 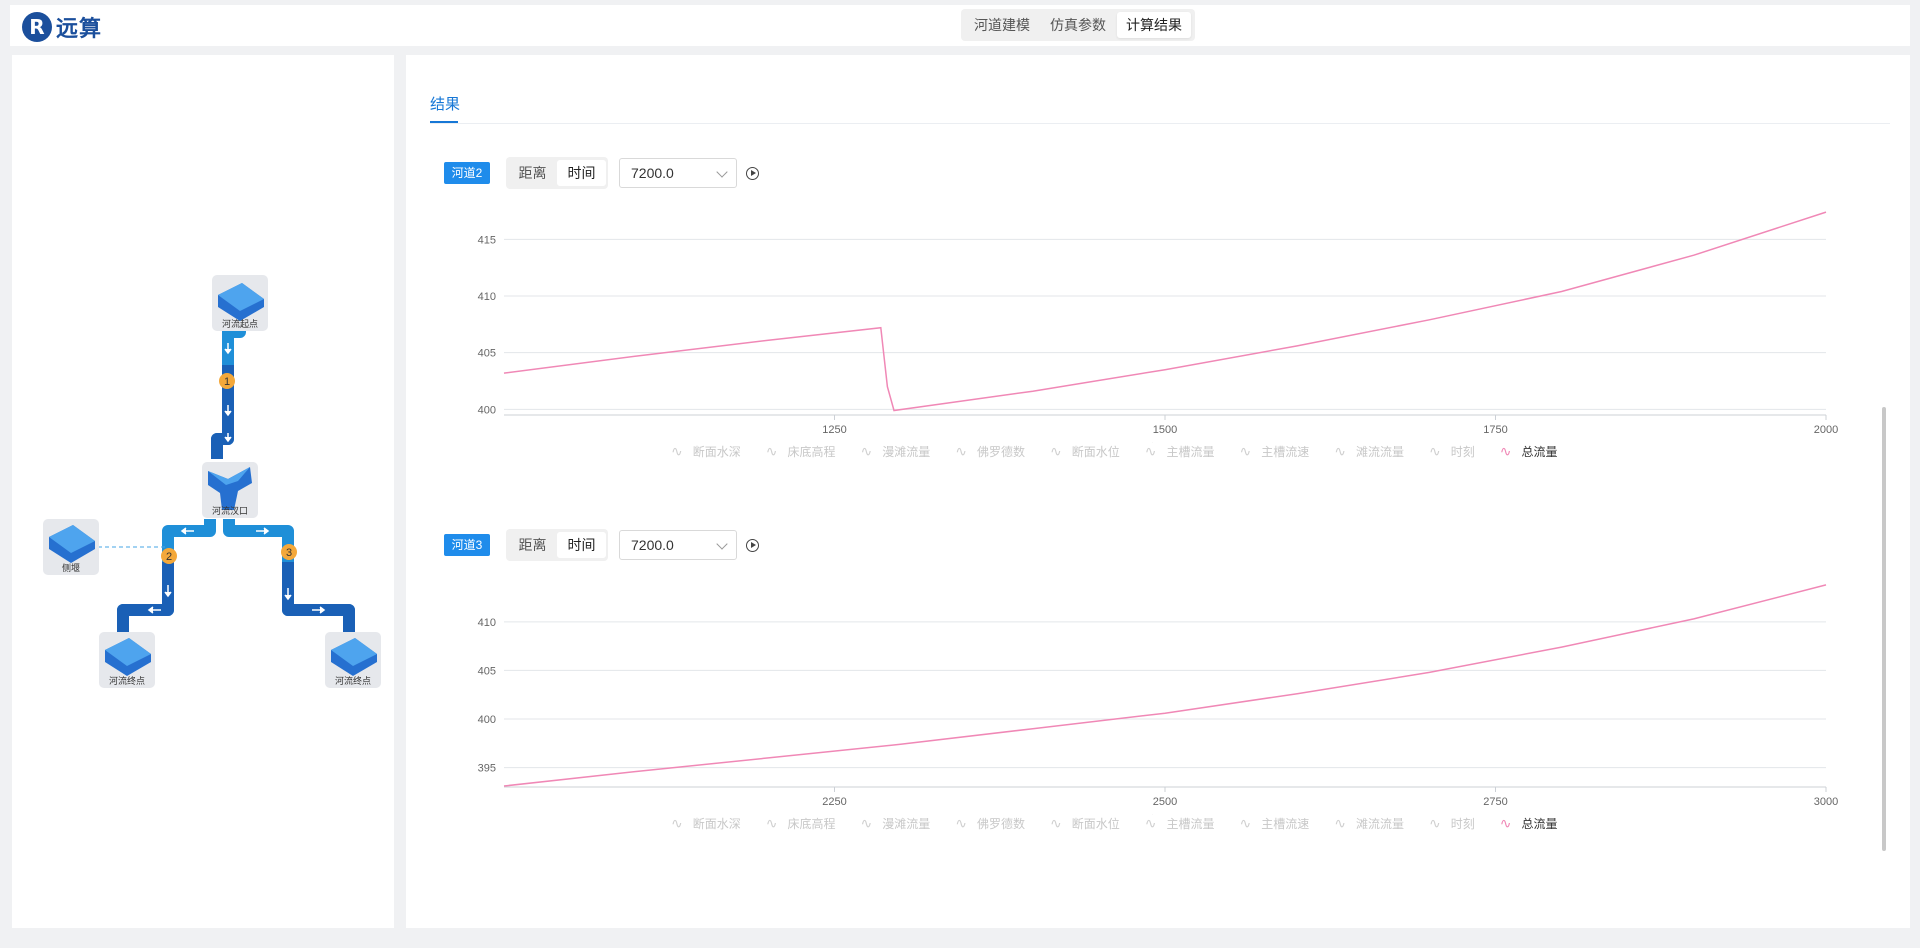 What do you see at coordinates (1285, 452) in the screenshot?
I see `legend-label: 主槽流速` at bounding box center [1285, 452].